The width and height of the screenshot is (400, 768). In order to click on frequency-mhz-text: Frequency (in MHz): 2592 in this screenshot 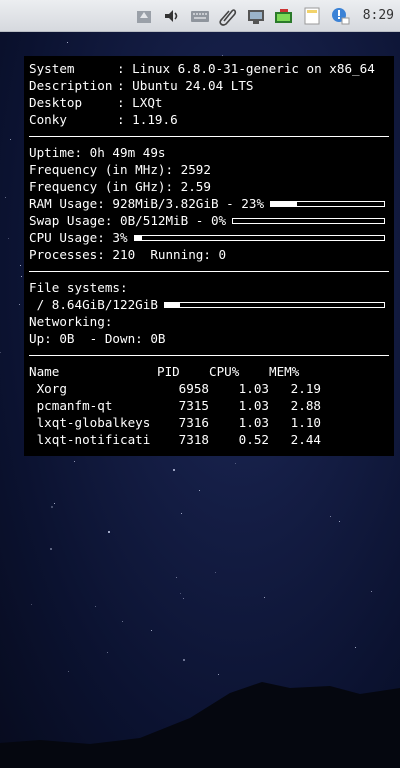, I will do `click(120, 169)`.